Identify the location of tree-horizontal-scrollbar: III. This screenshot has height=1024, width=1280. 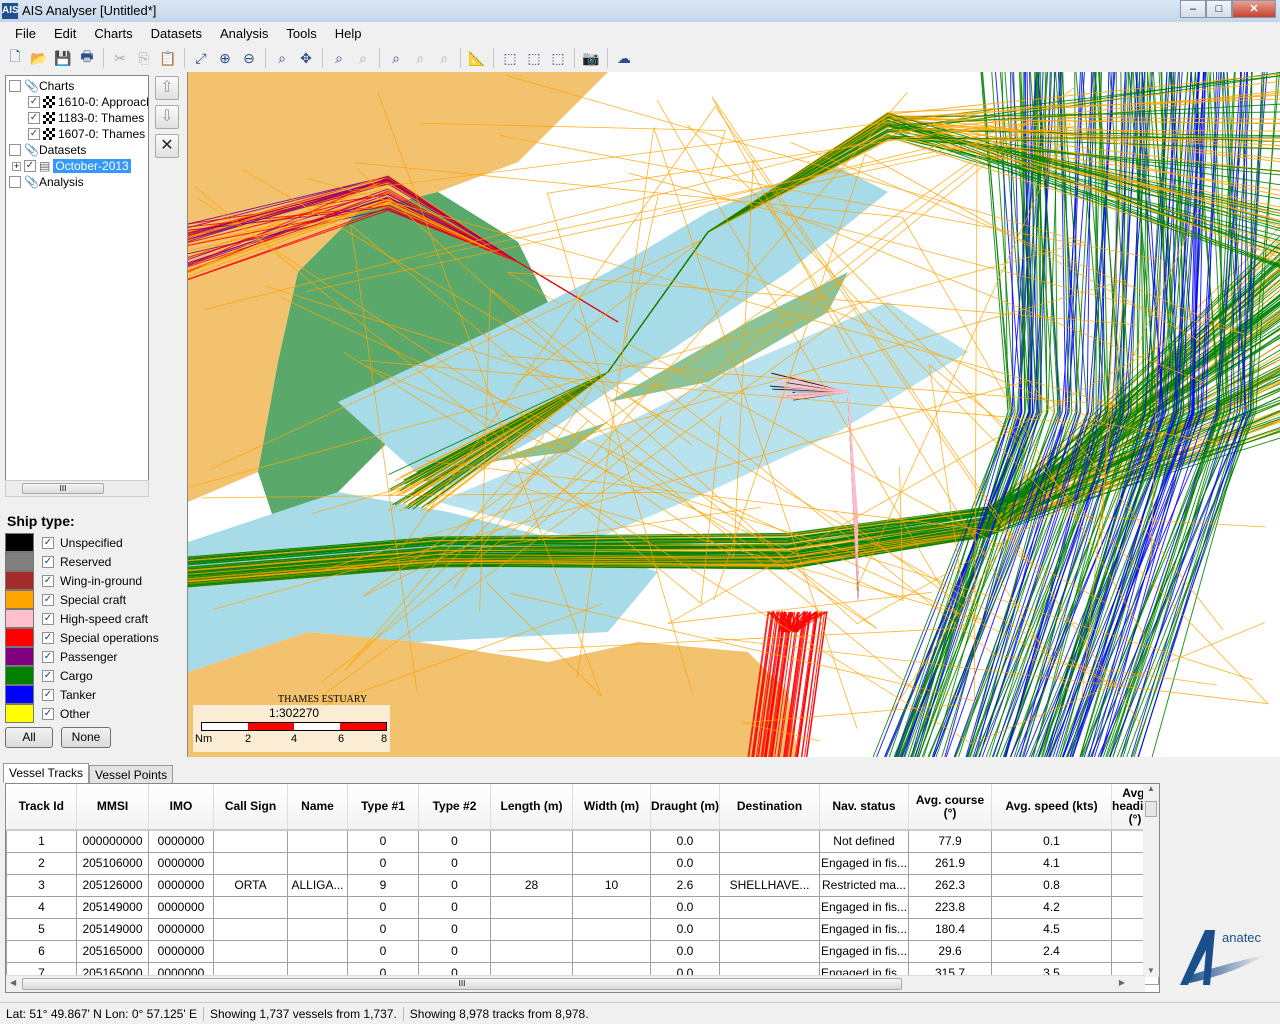
(77, 488).